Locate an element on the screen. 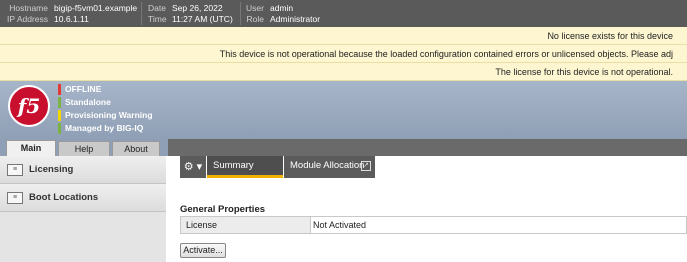 The height and width of the screenshot is (262, 687). sidebar-item-label: Boot Locations is located at coordinates (64, 197).